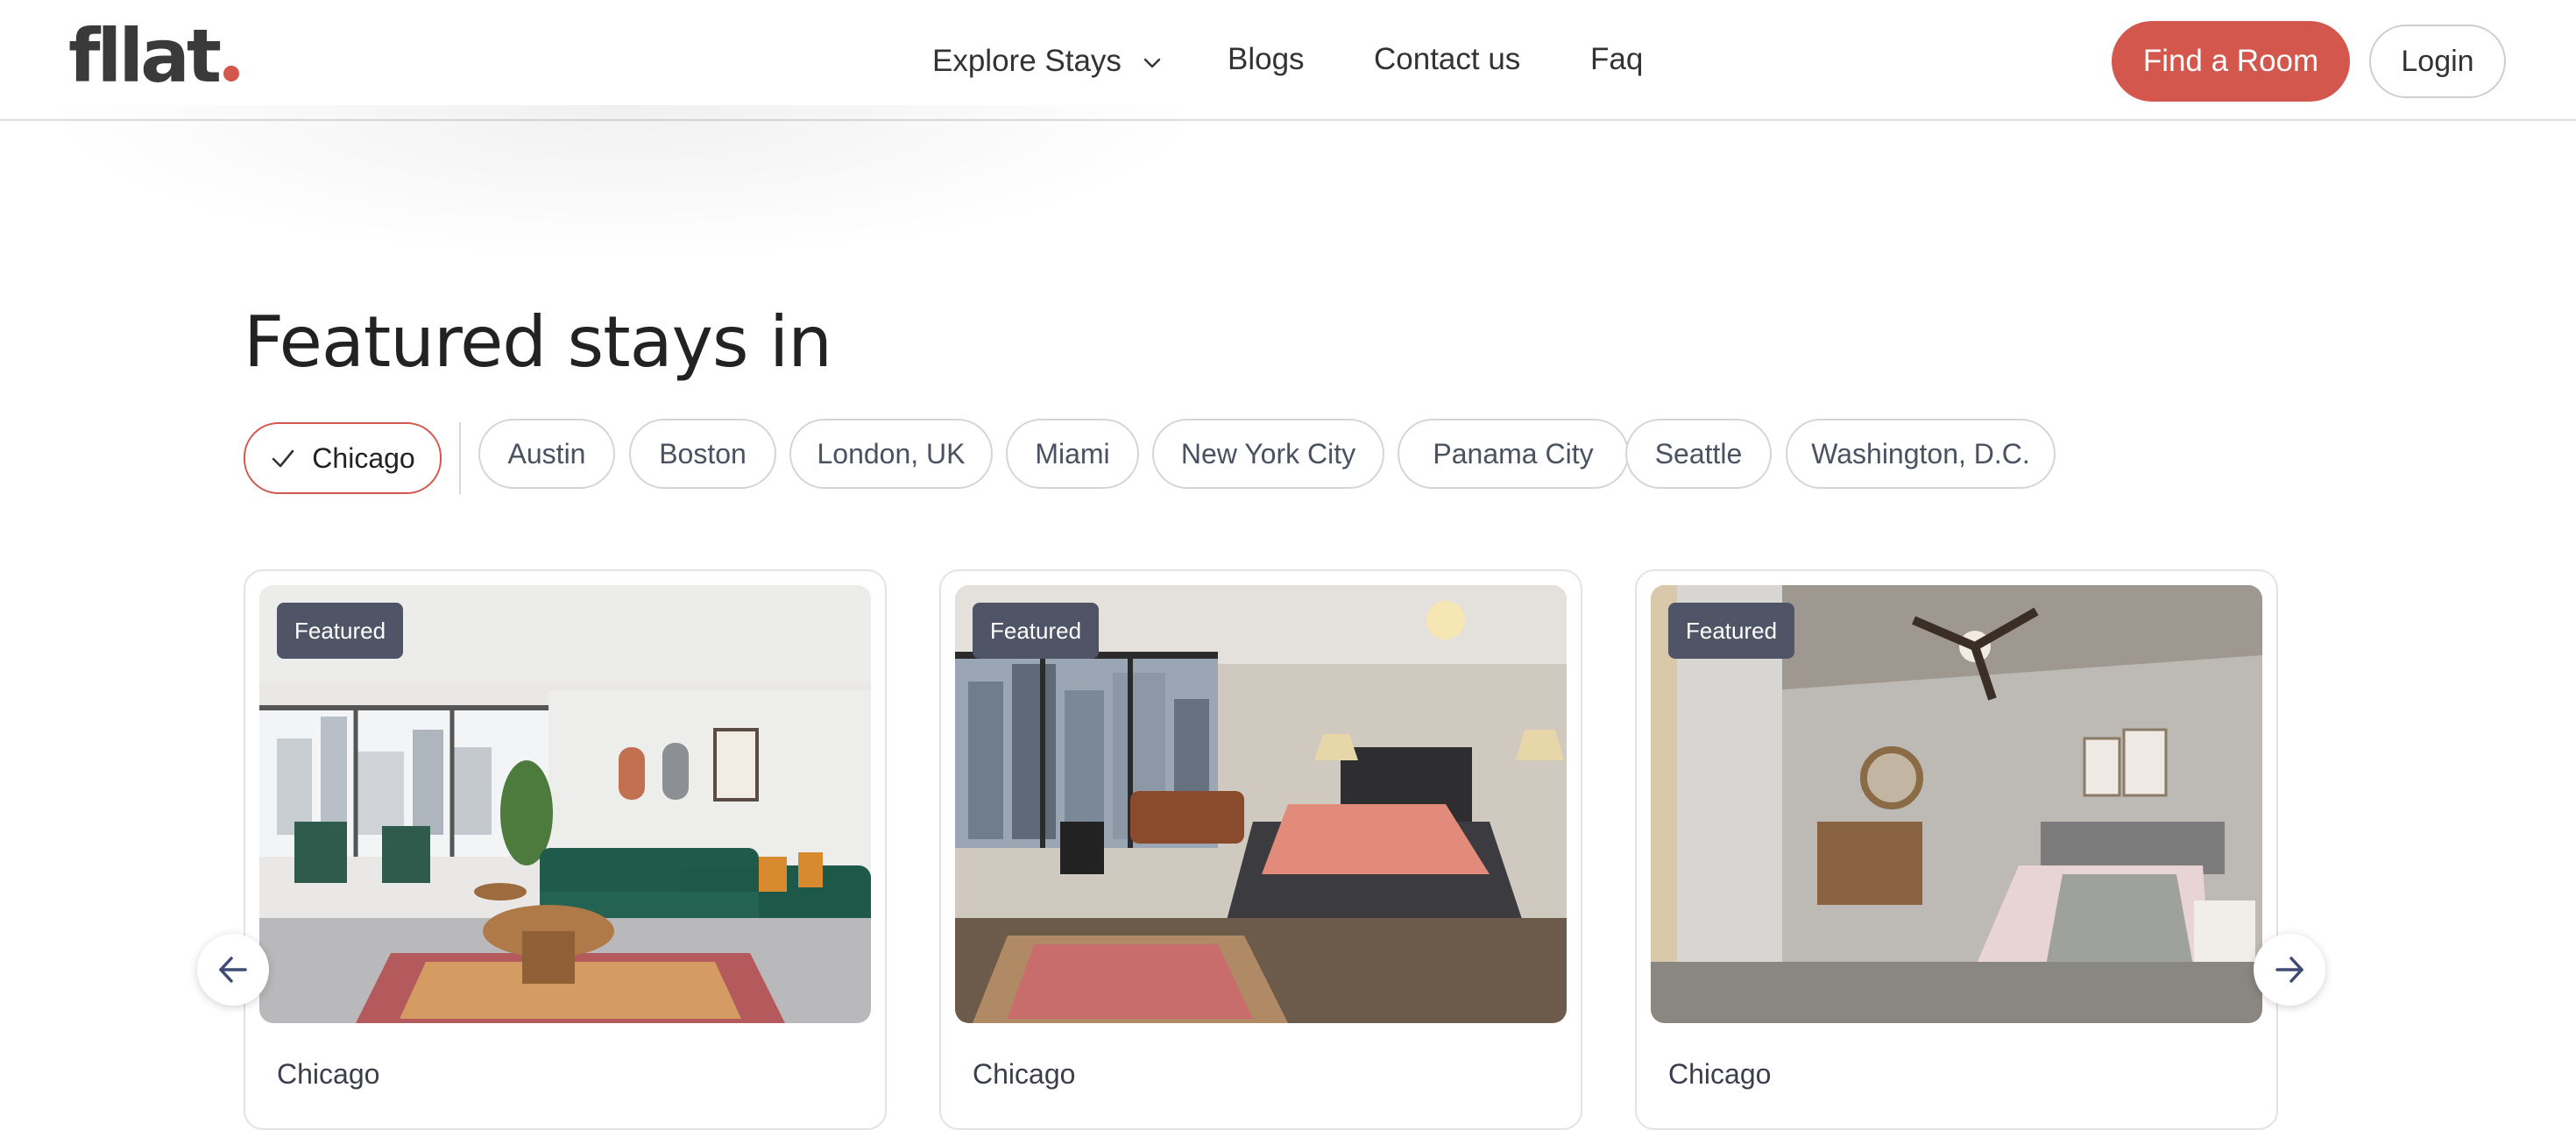 The height and width of the screenshot is (1130, 2576). I want to click on arrow-left-icon, so click(233, 970).